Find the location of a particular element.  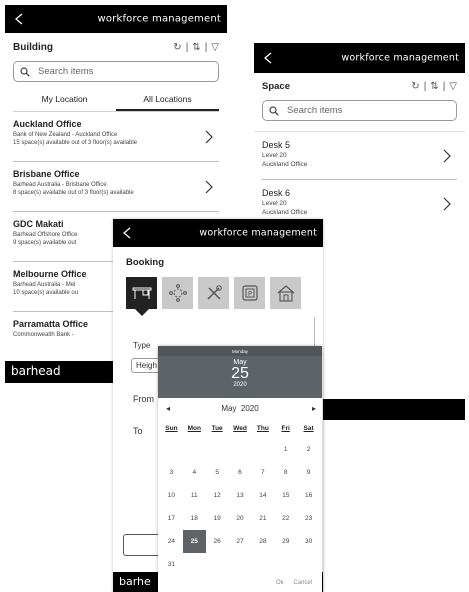

item-title: Desk 5 is located at coordinates (276, 145).